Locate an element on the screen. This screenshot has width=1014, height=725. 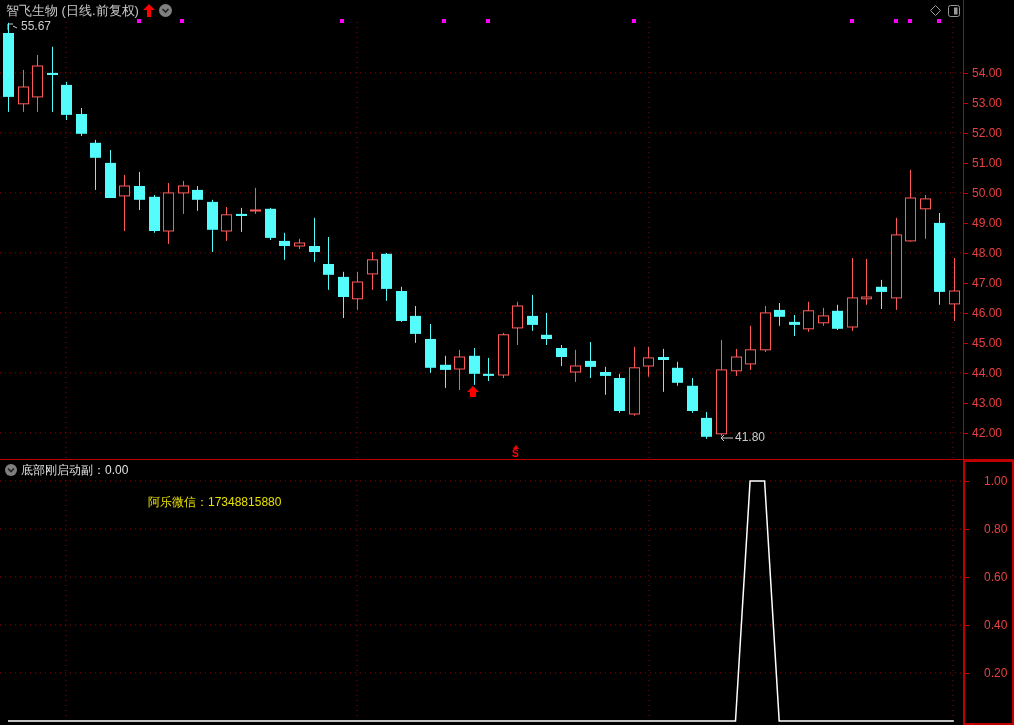
axis-label: 0.20 is located at coordinates (996, 672).